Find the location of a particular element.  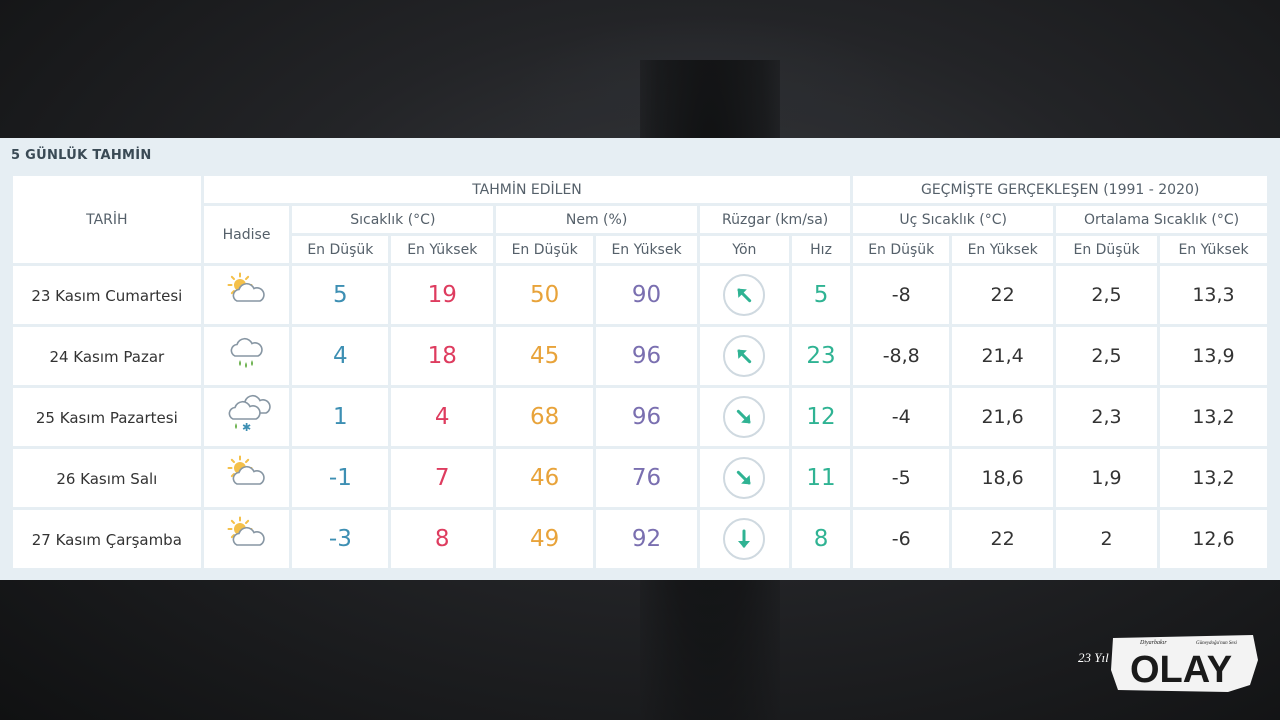

humidity-min-cell: 49 is located at coordinates (545, 539).